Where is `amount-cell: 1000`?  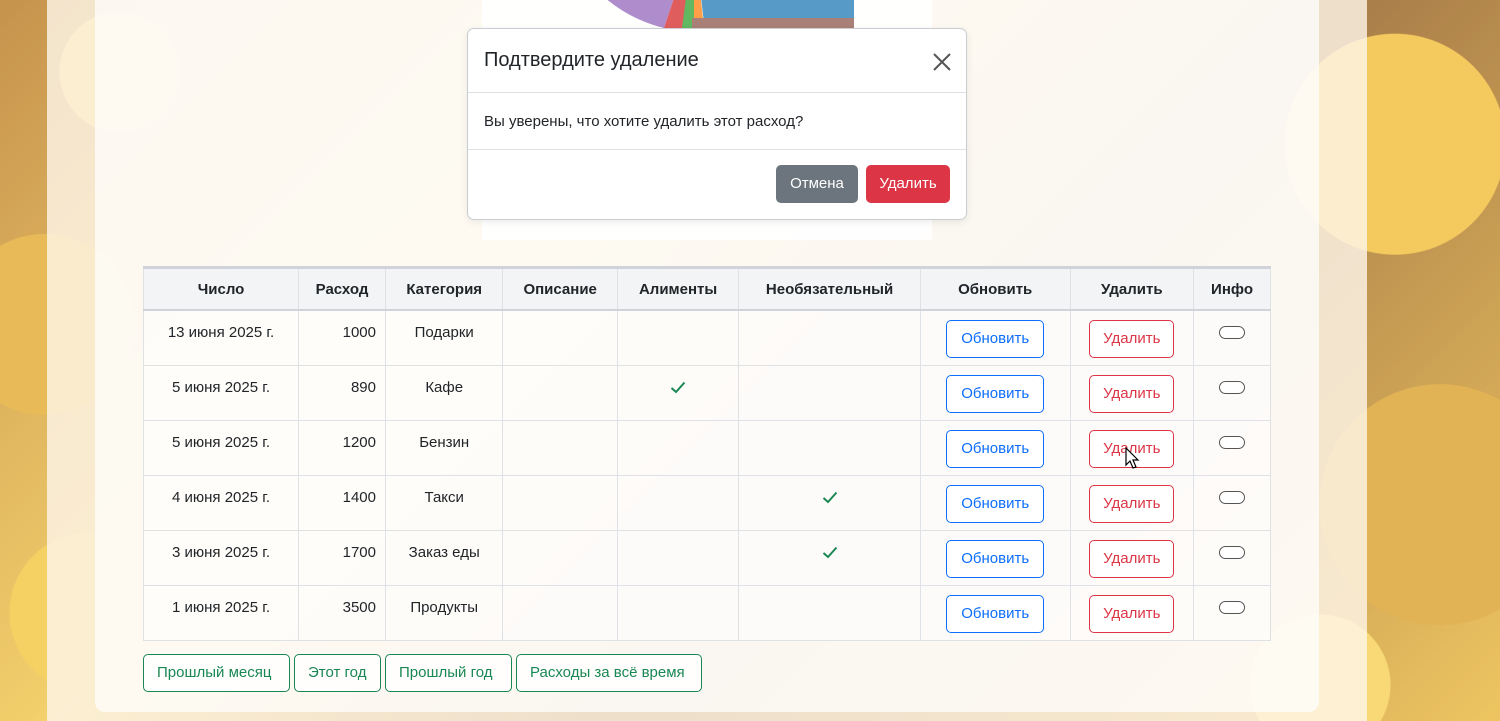
amount-cell: 1000 is located at coordinates (342, 337).